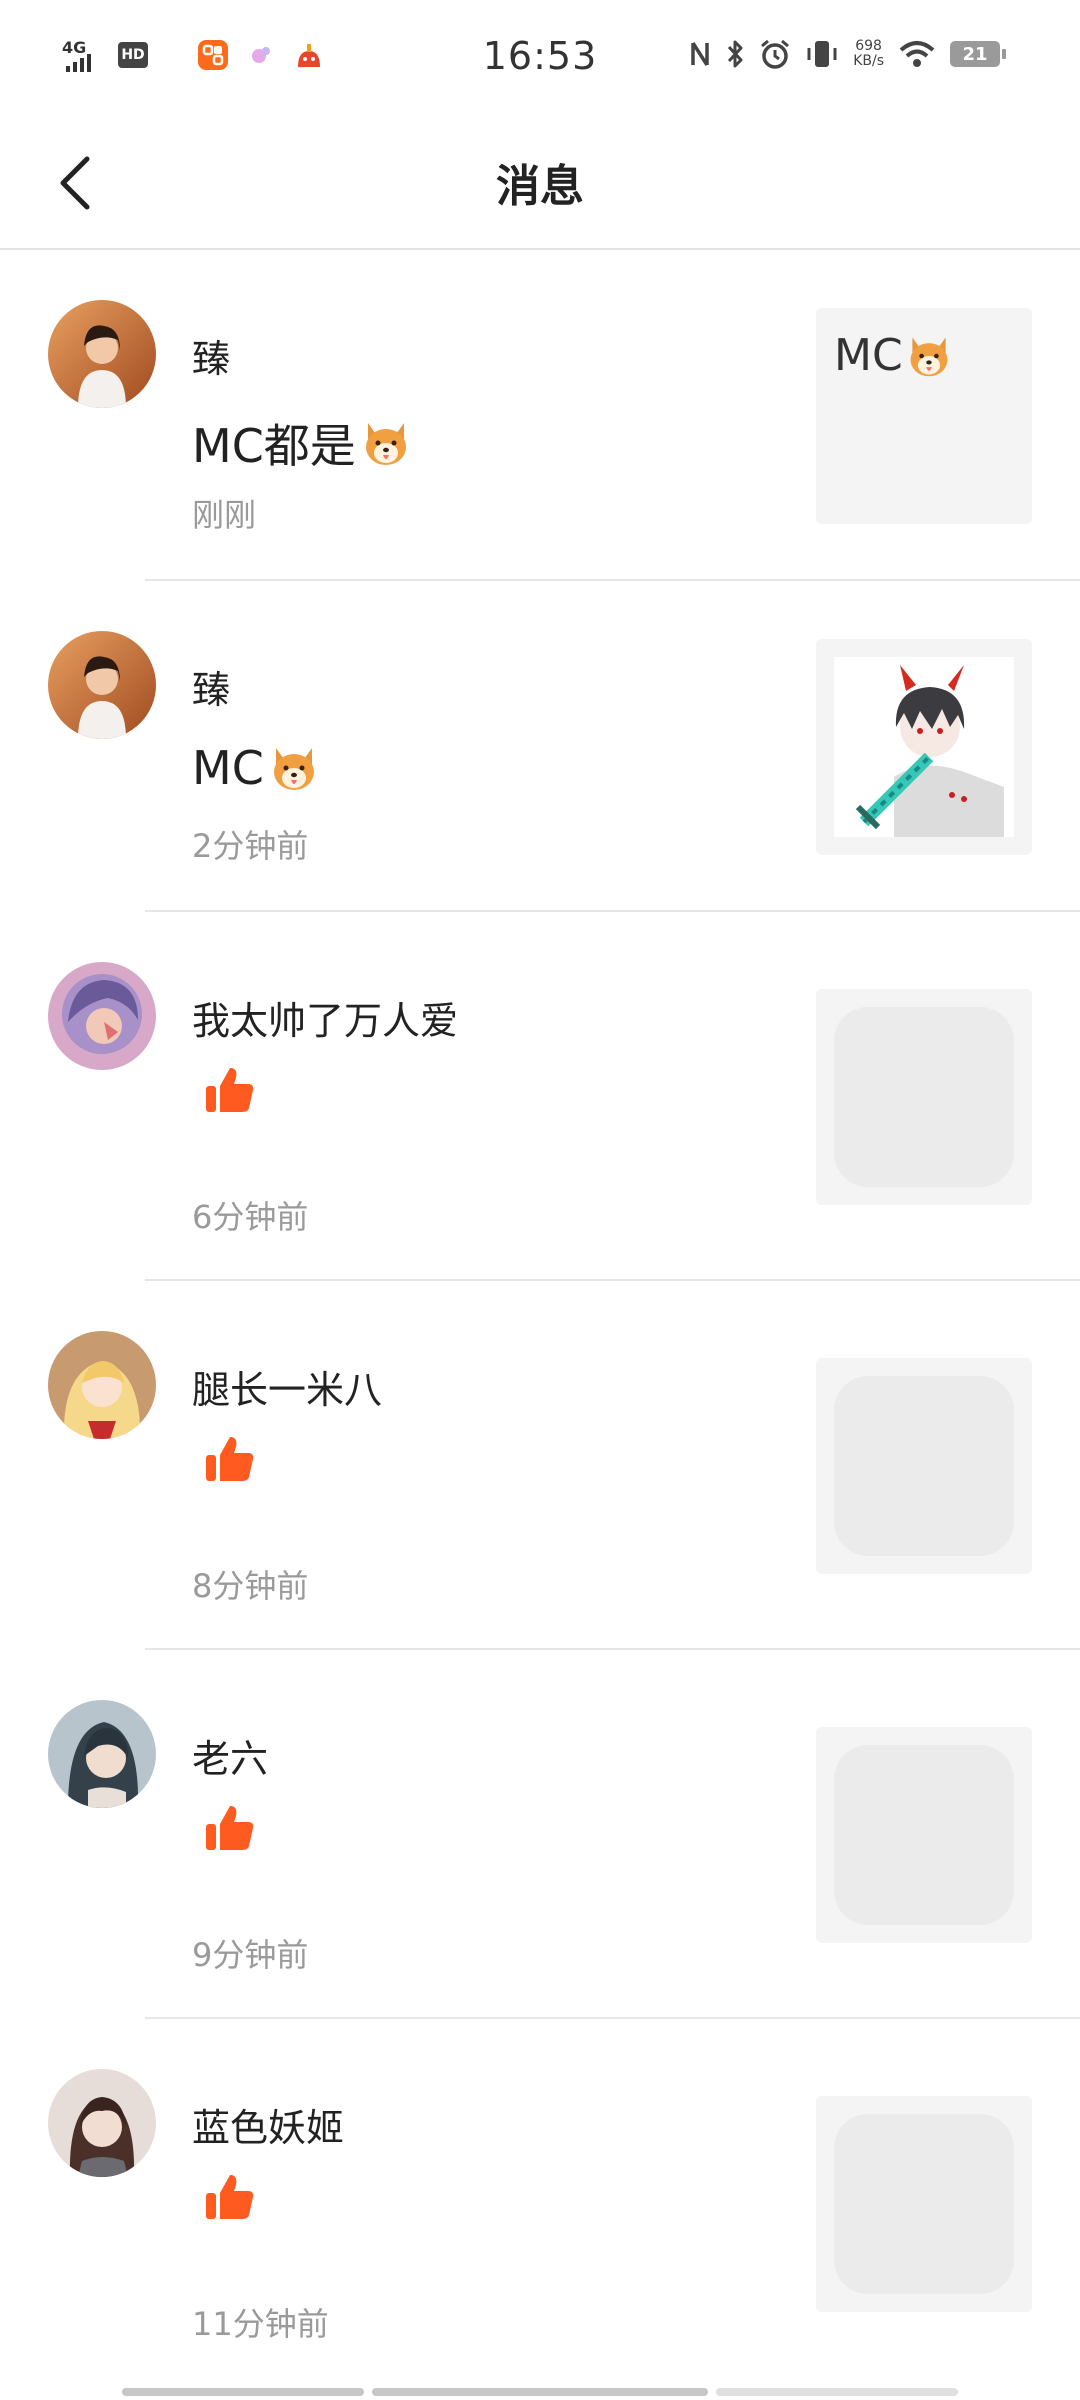  Describe the element at coordinates (540, 60) in the screenshot. I see `status-bar: 4G HD 16:53 698 KB/s 21` at that location.